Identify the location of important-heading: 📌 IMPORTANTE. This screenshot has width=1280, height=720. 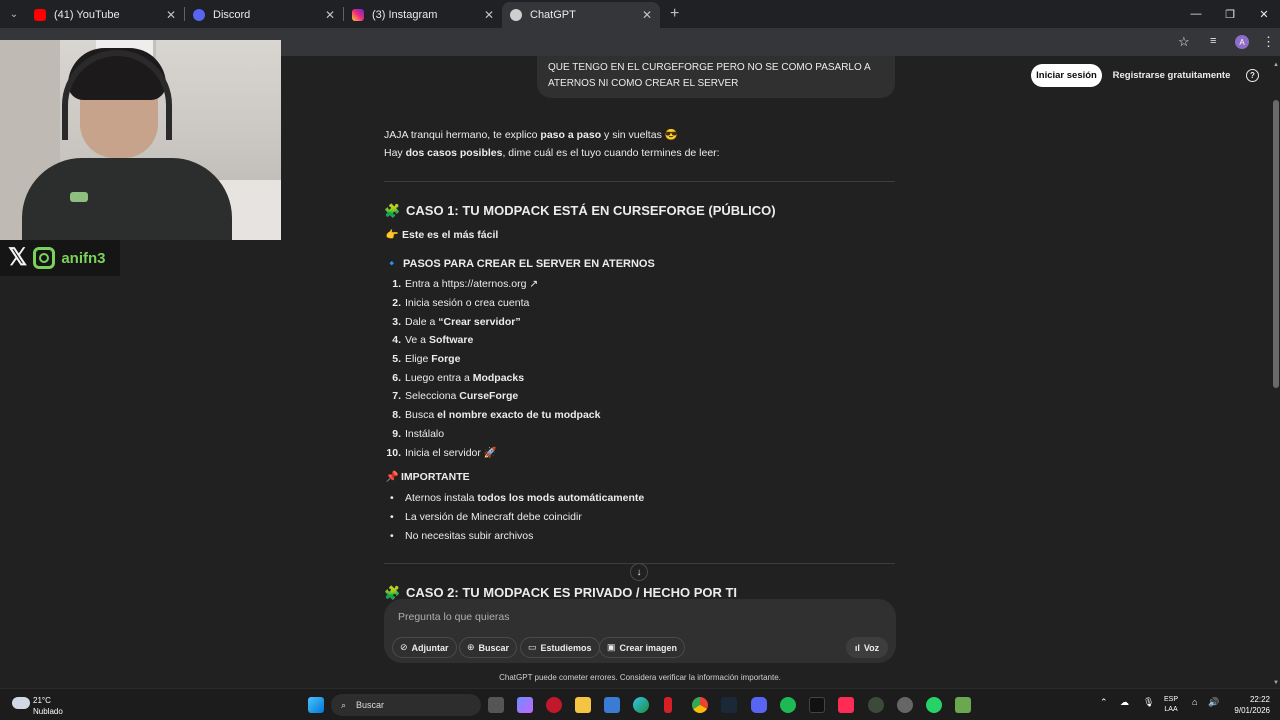
(427, 476).